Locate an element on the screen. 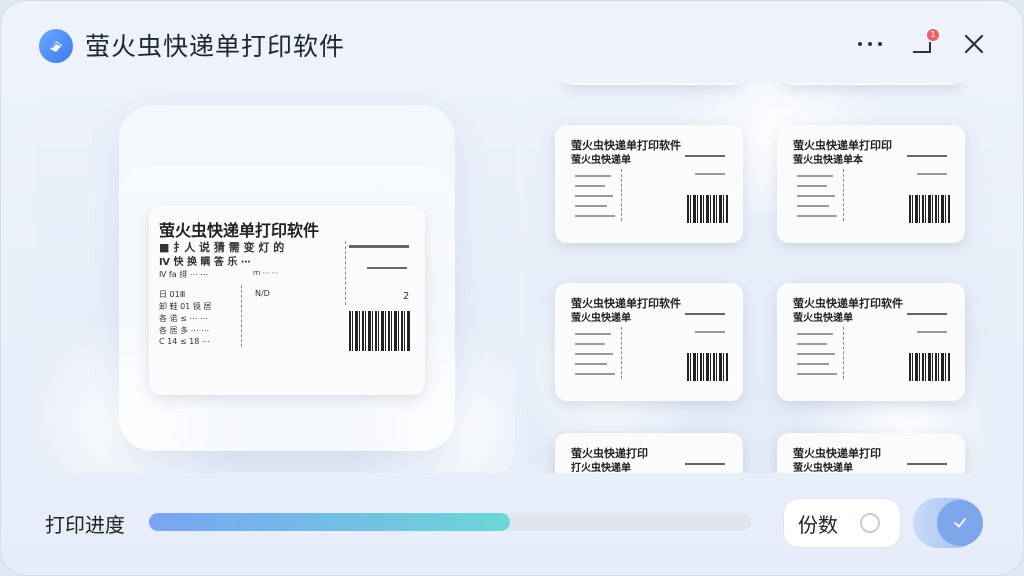 The height and width of the screenshot is (576, 1024). thumbnail-card: 萤火虫快递单打印 萤火虫快递单 is located at coordinates (871, 453).